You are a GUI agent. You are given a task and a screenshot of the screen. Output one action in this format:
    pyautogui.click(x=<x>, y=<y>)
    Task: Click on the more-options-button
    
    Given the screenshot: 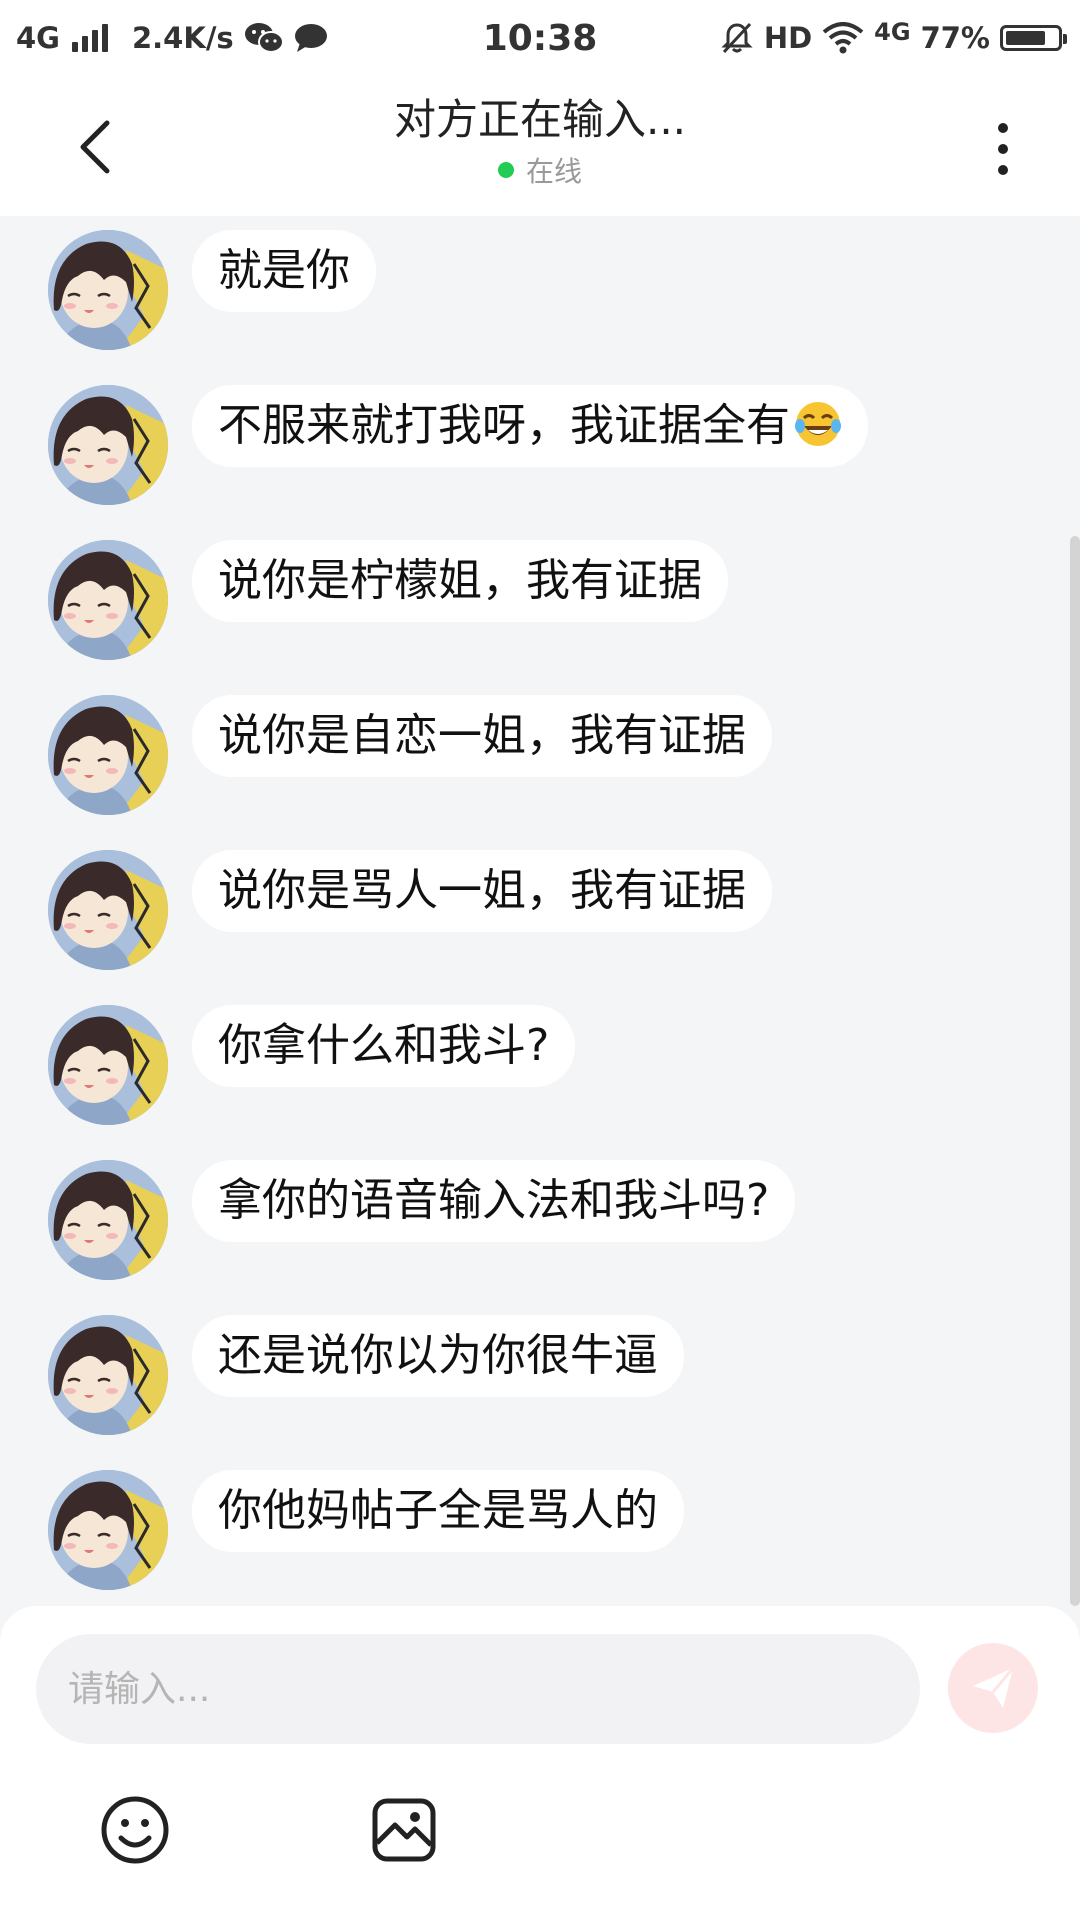 What is the action you would take?
    pyautogui.click(x=1003, y=149)
    